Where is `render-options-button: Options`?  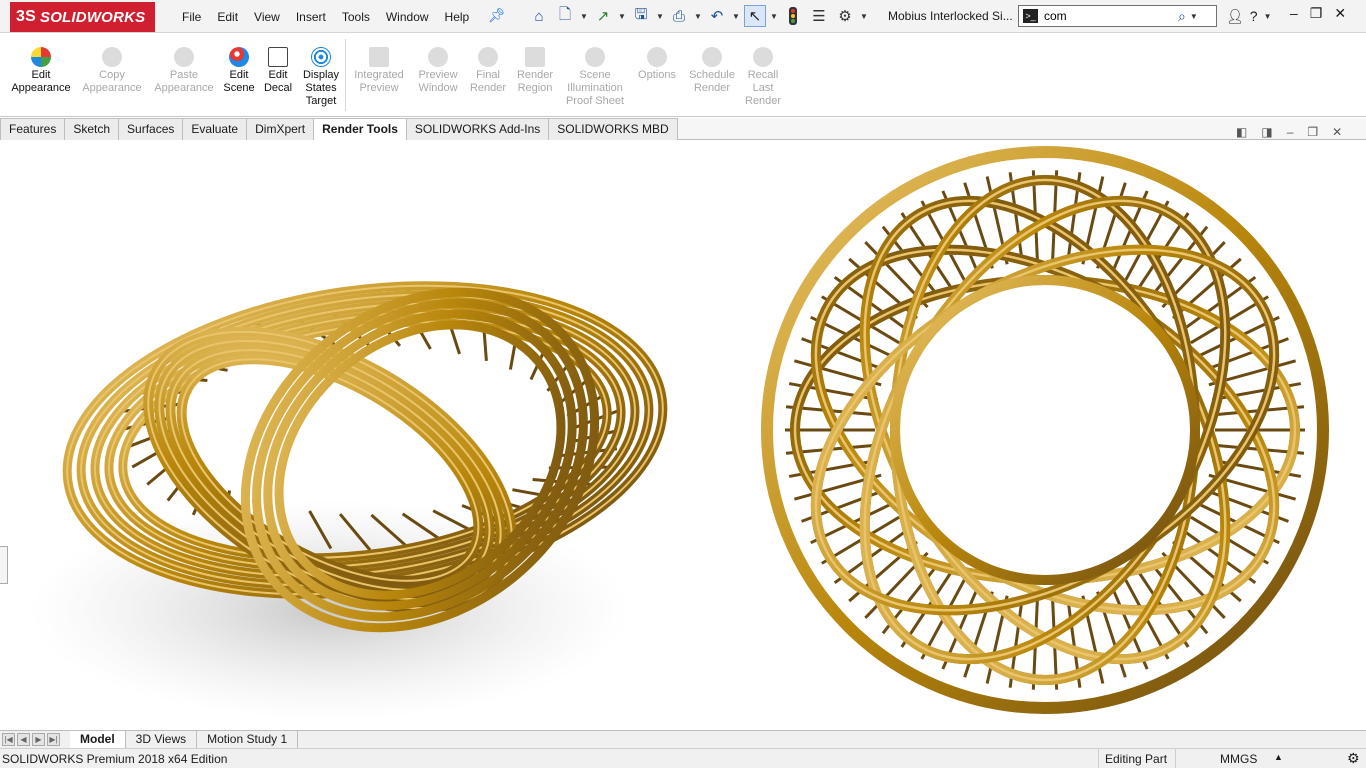 render-options-button: Options is located at coordinates (657, 64).